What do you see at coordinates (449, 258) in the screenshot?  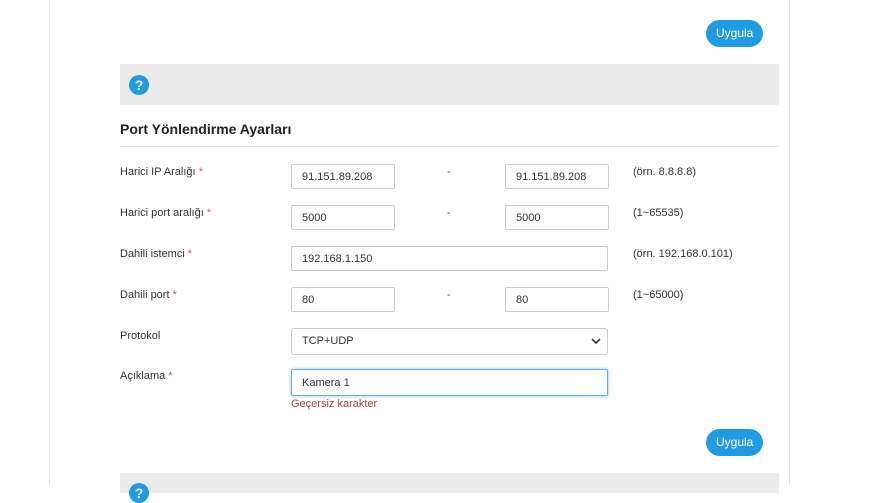 I see `internal-client-input` at bounding box center [449, 258].